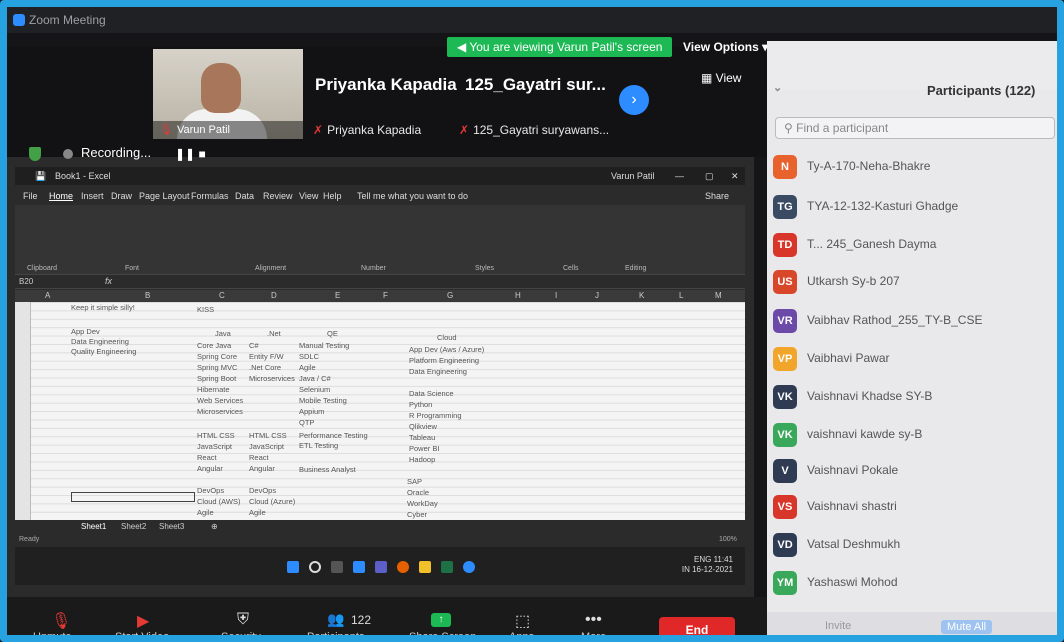 This screenshot has width=1064, height=642. I want to click on pause-recording-button: ❚❚ ■, so click(190, 154).